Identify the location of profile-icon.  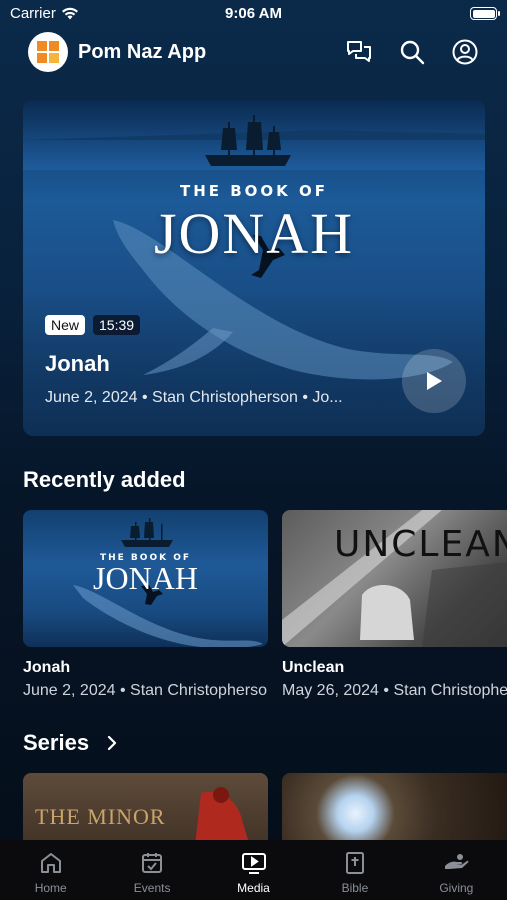
(465, 52).